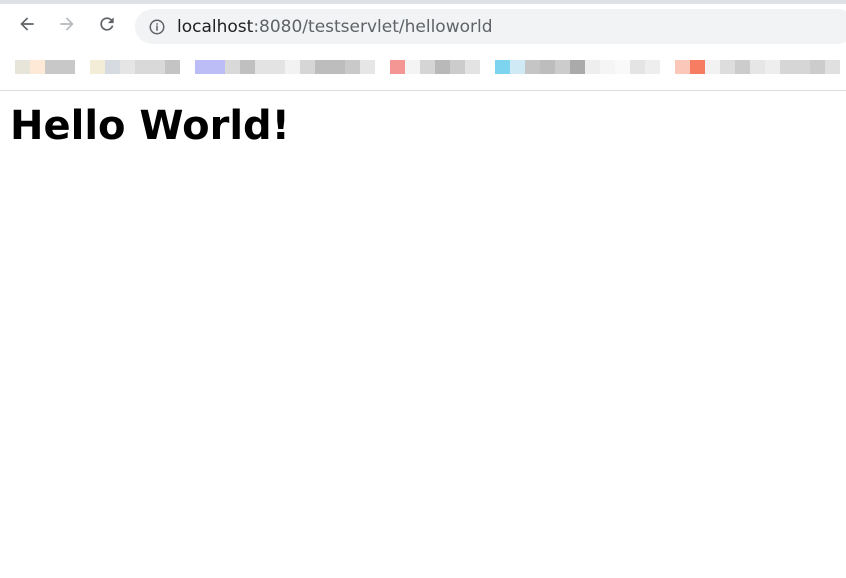 The height and width of the screenshot is (578, 846). Describe the element at coordinates (215, 26) in the screenshot. I see `url-host: localhost` at that location.